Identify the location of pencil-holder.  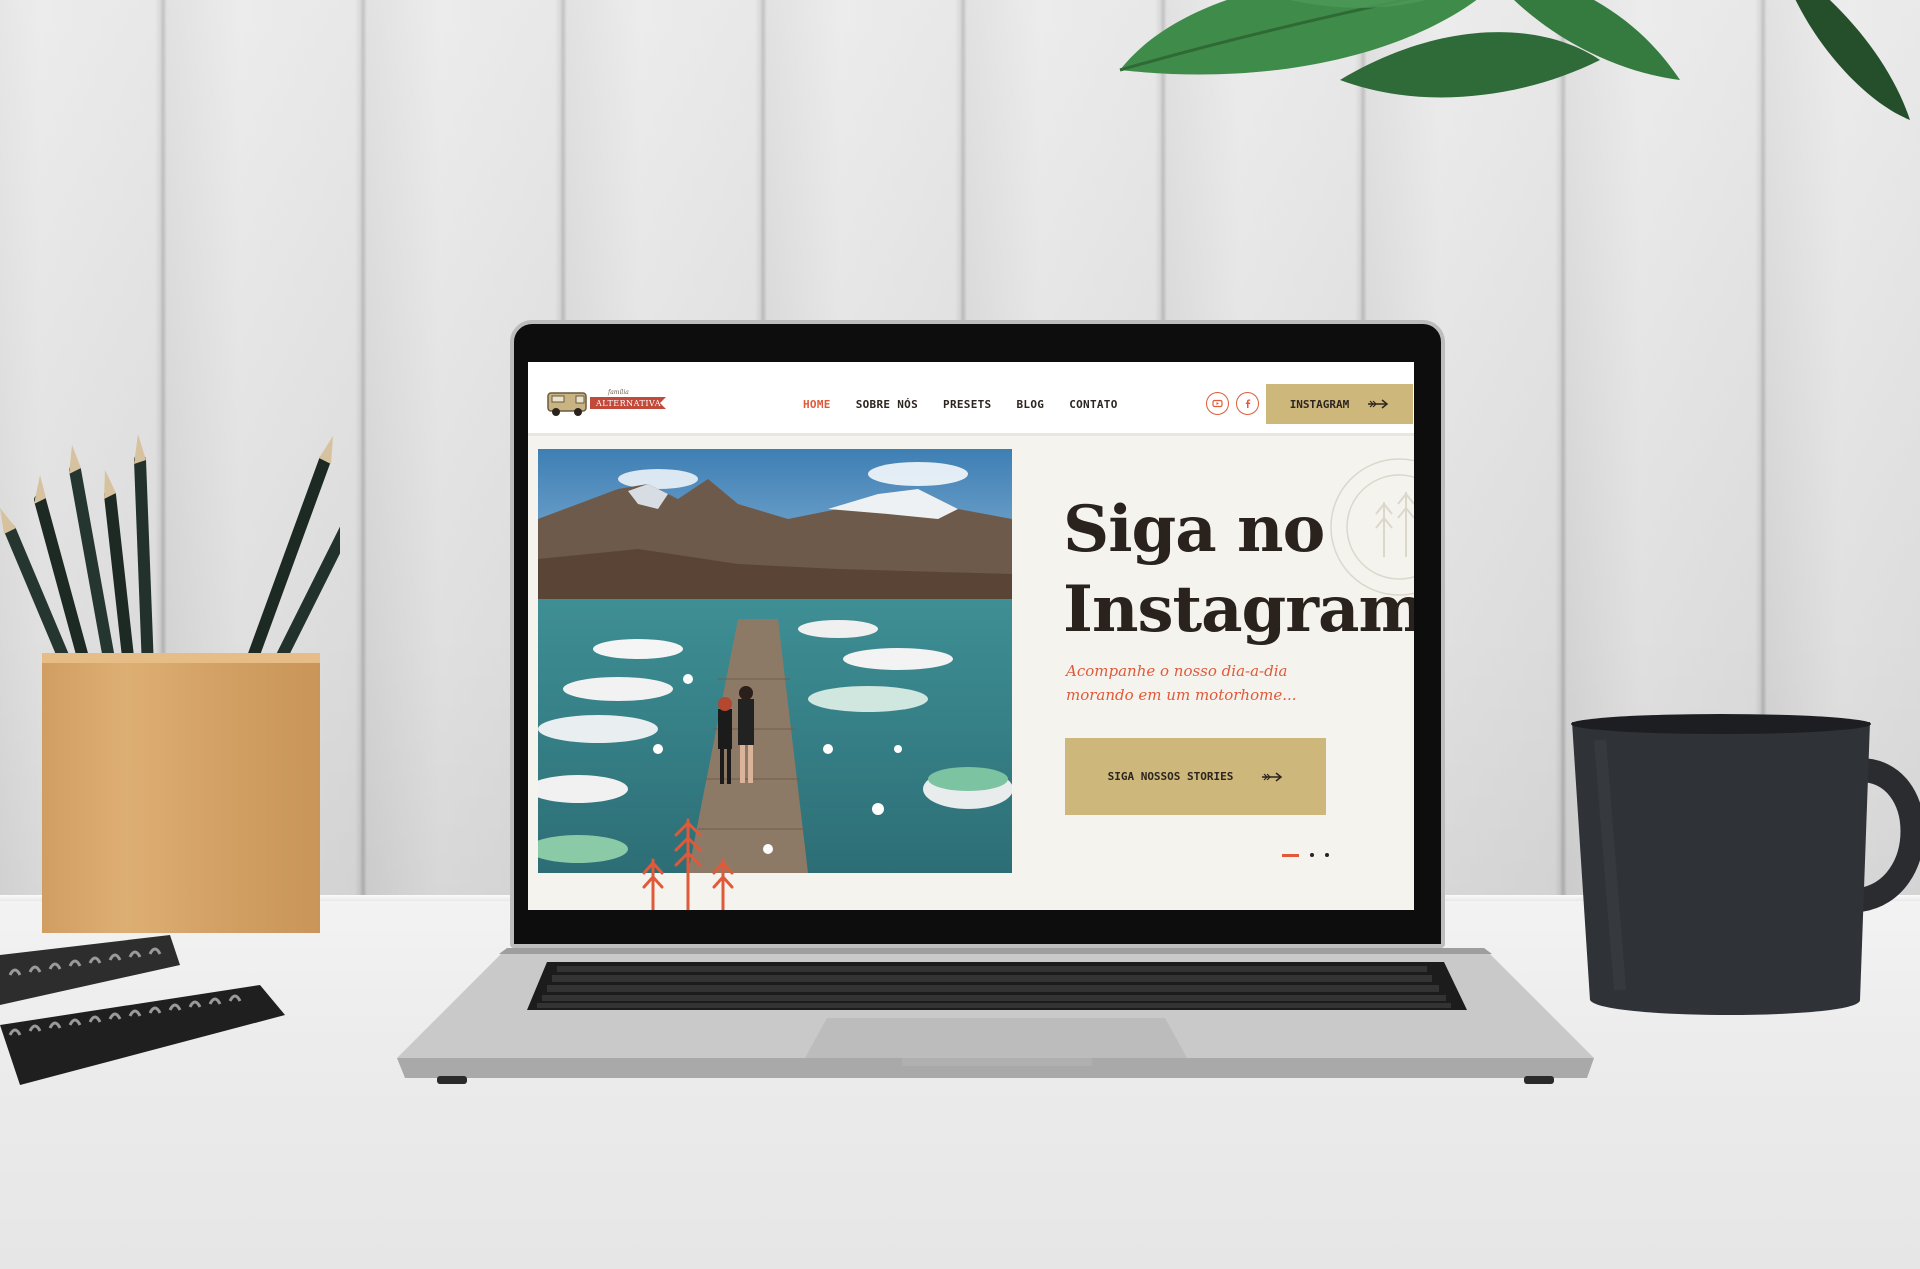
(170, 683).